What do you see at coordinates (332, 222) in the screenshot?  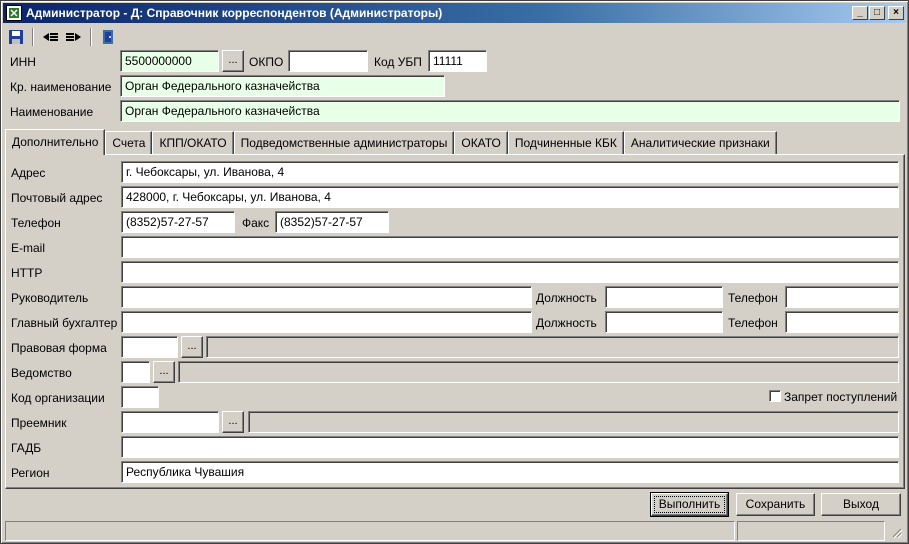 I see `fax-input: (8352)57-27-57` at bounding box center [332, 222].